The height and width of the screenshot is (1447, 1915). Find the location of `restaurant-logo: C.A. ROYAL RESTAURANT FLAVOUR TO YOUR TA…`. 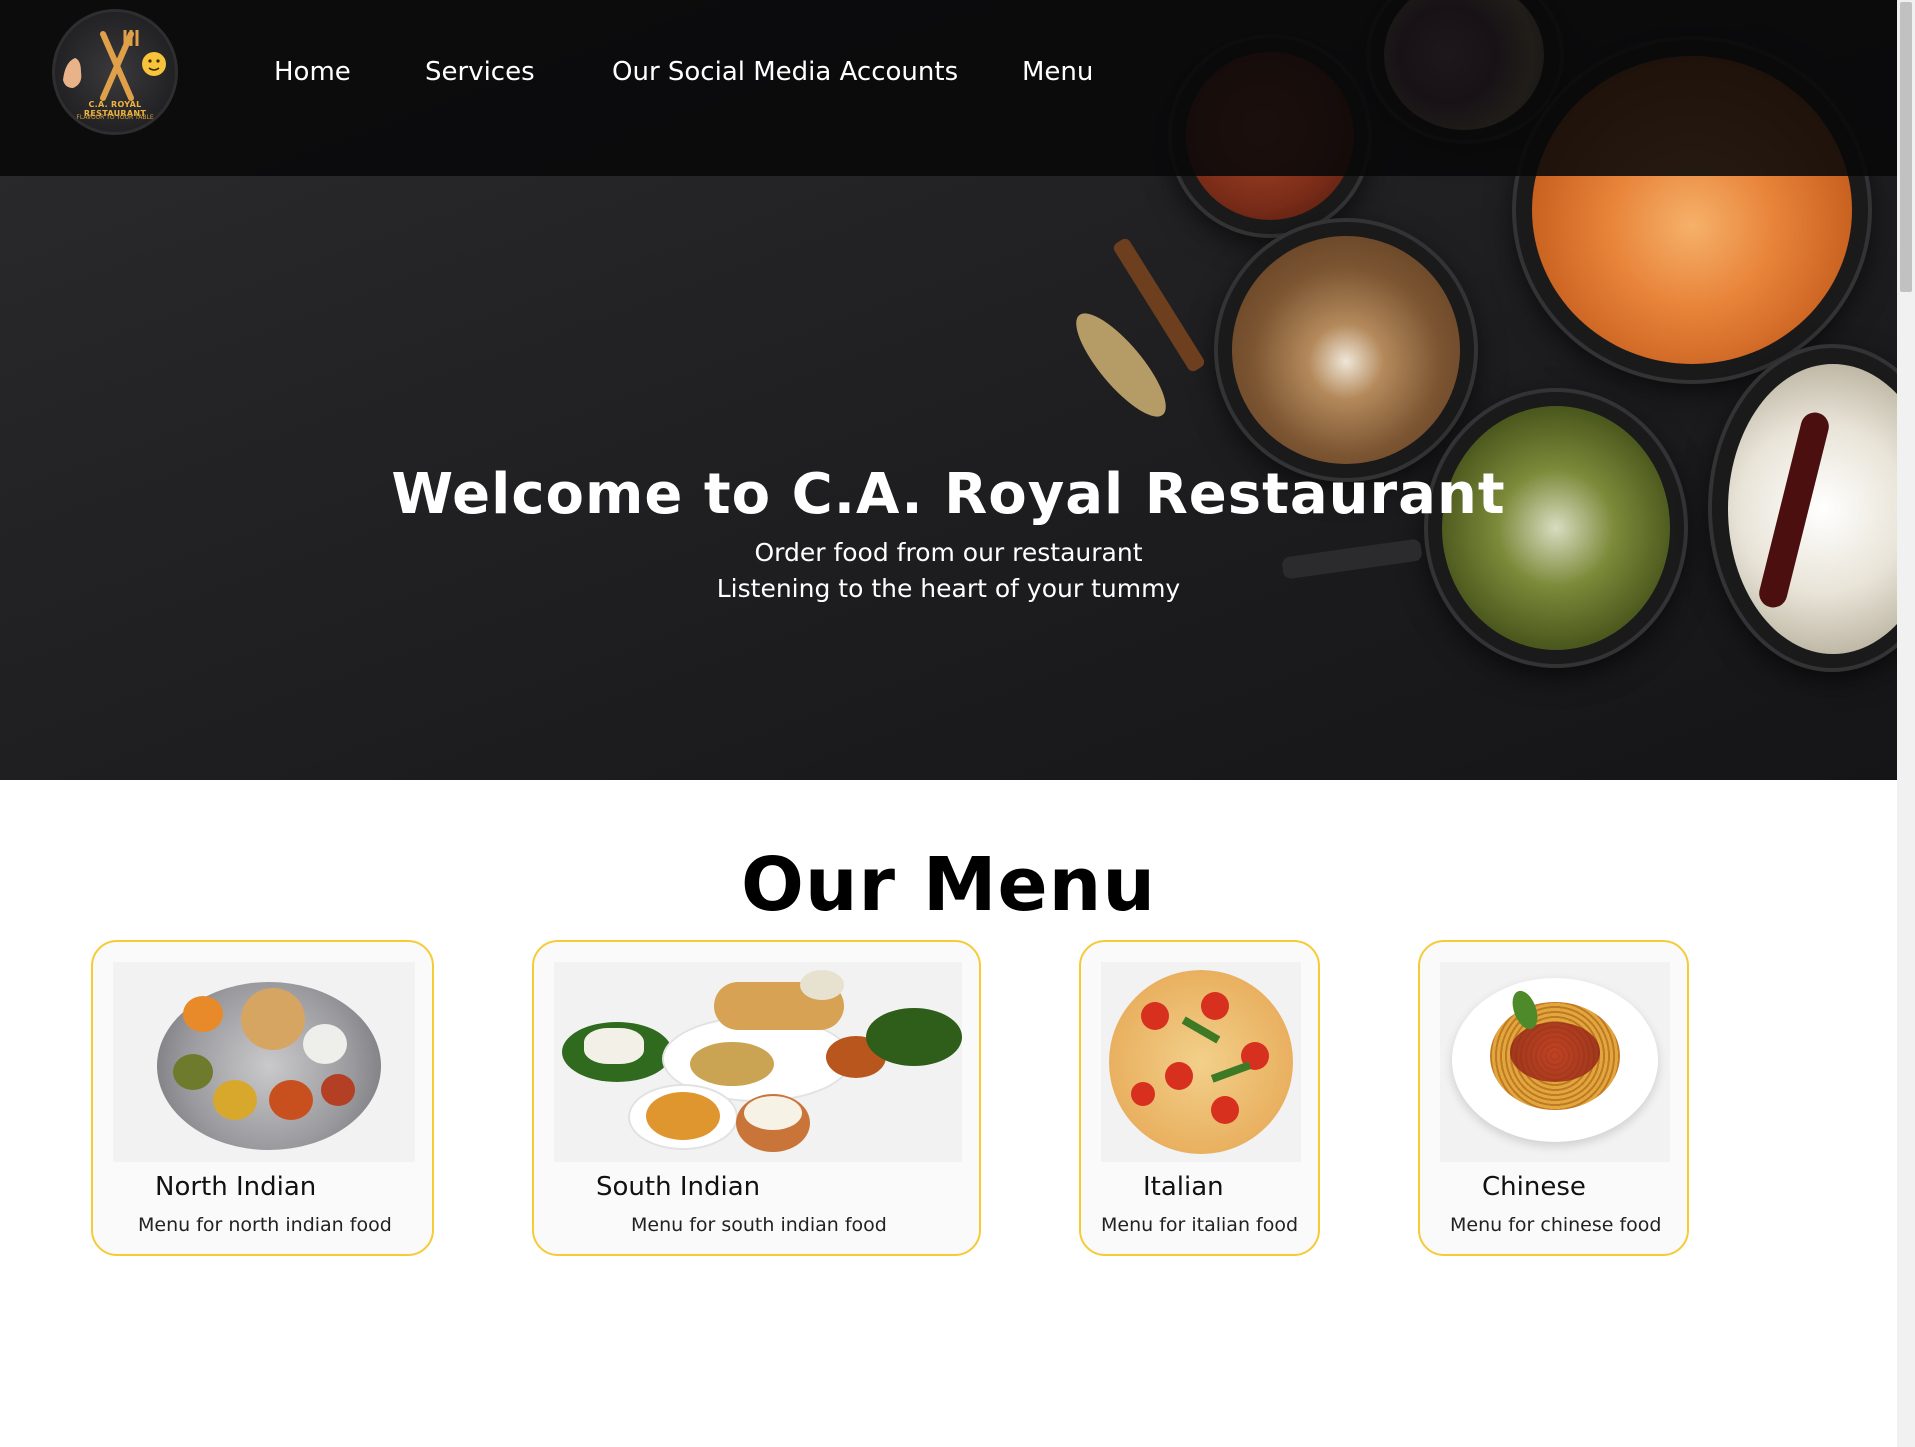

restaurant-logo: C.A. ROYAL RESTAURANT FLAVOUR TO YOUR TA… is located at coordinates (115, 72).